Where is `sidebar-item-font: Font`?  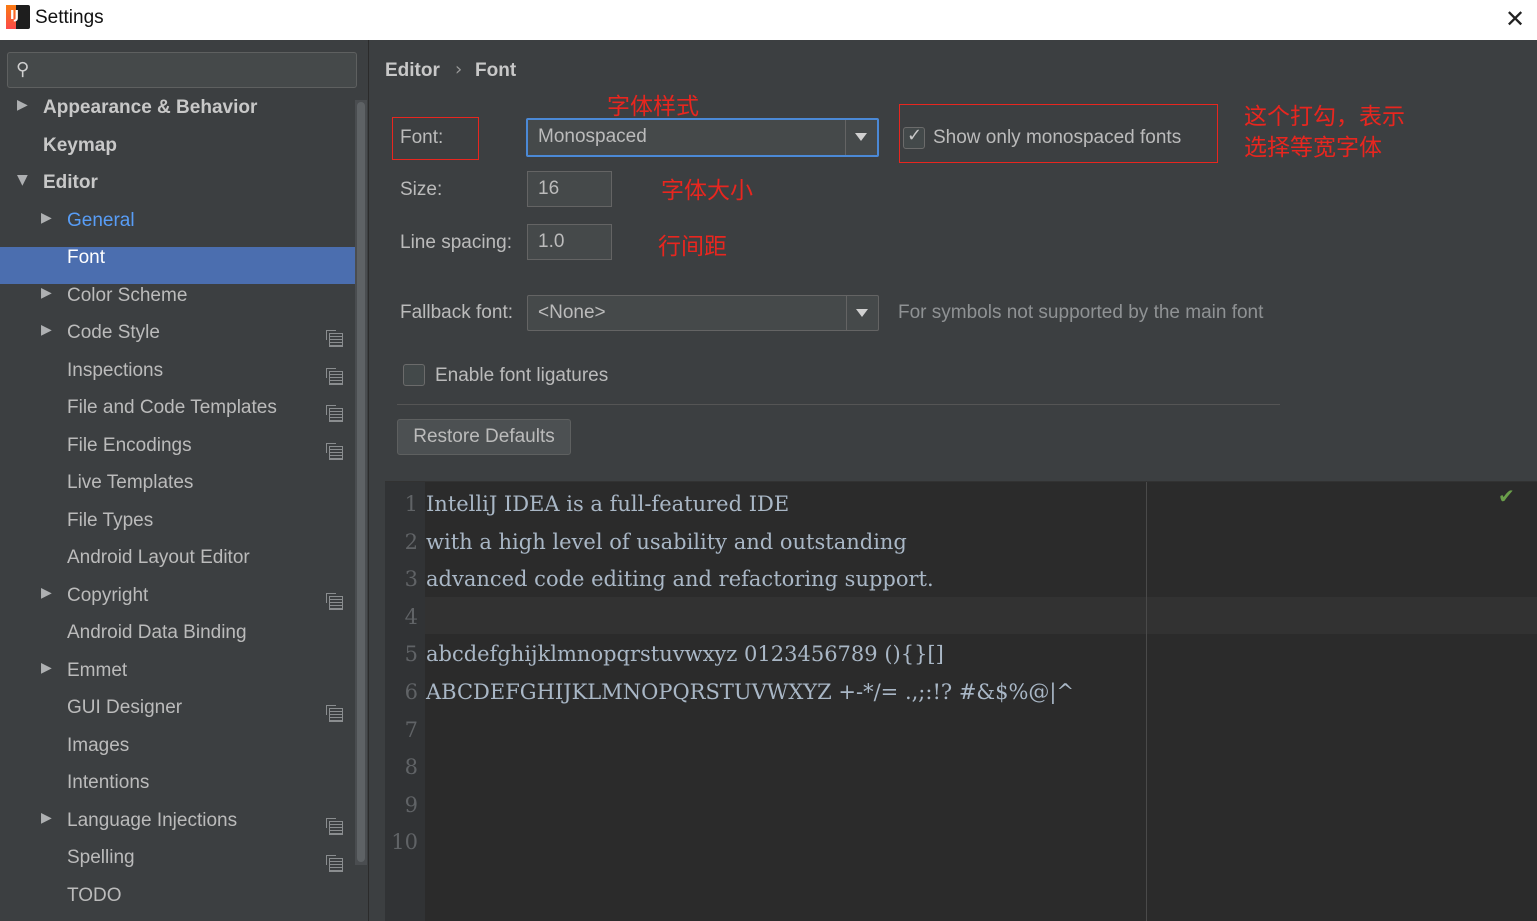 sidebar-item-font: Font is located at coordinates (177, 265).